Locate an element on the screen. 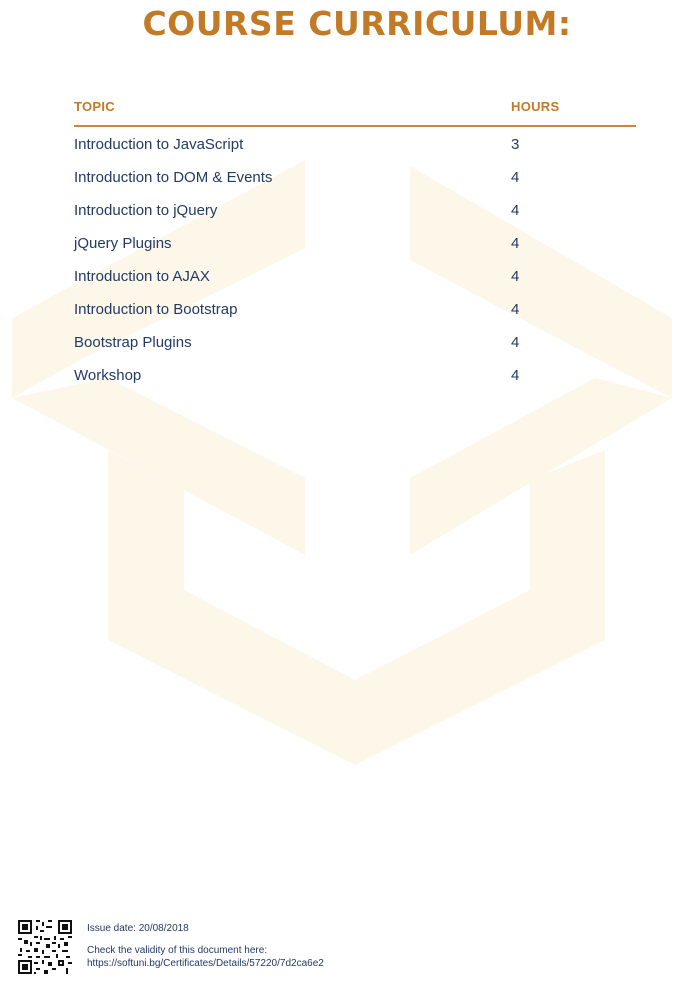  topic-cell: Introduction to JavaScript is located at coordinates (159, 144).